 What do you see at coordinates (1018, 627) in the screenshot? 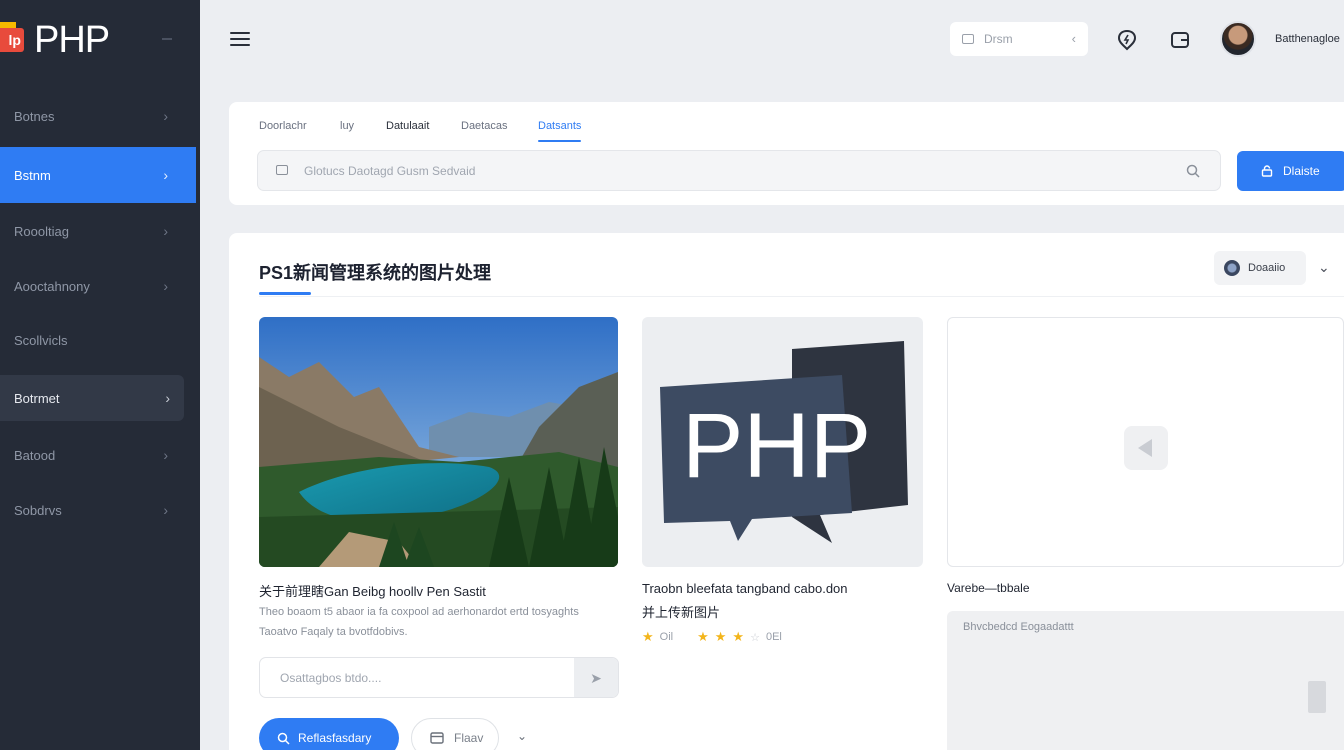
I see `info-panel-text: Bhvcbedcd Eogaadattt` at bounding box center [1018, 627].